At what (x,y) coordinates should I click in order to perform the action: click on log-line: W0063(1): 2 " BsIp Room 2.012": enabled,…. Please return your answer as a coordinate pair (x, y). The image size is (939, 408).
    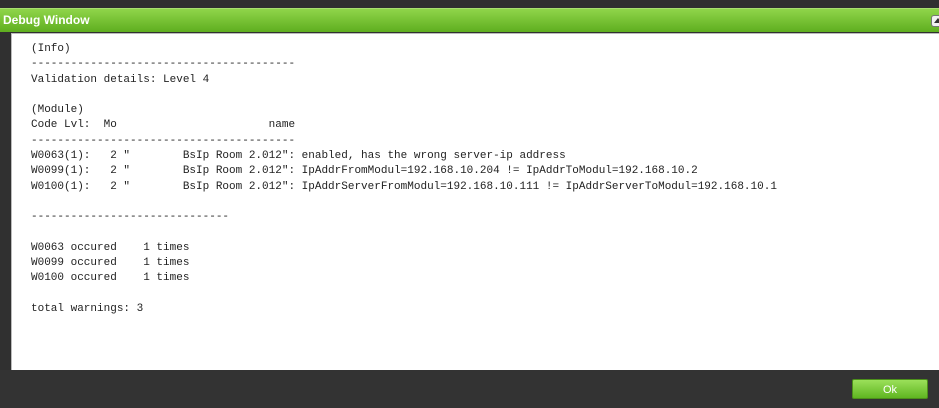
    Looking at the image, I should click on (298, 156).